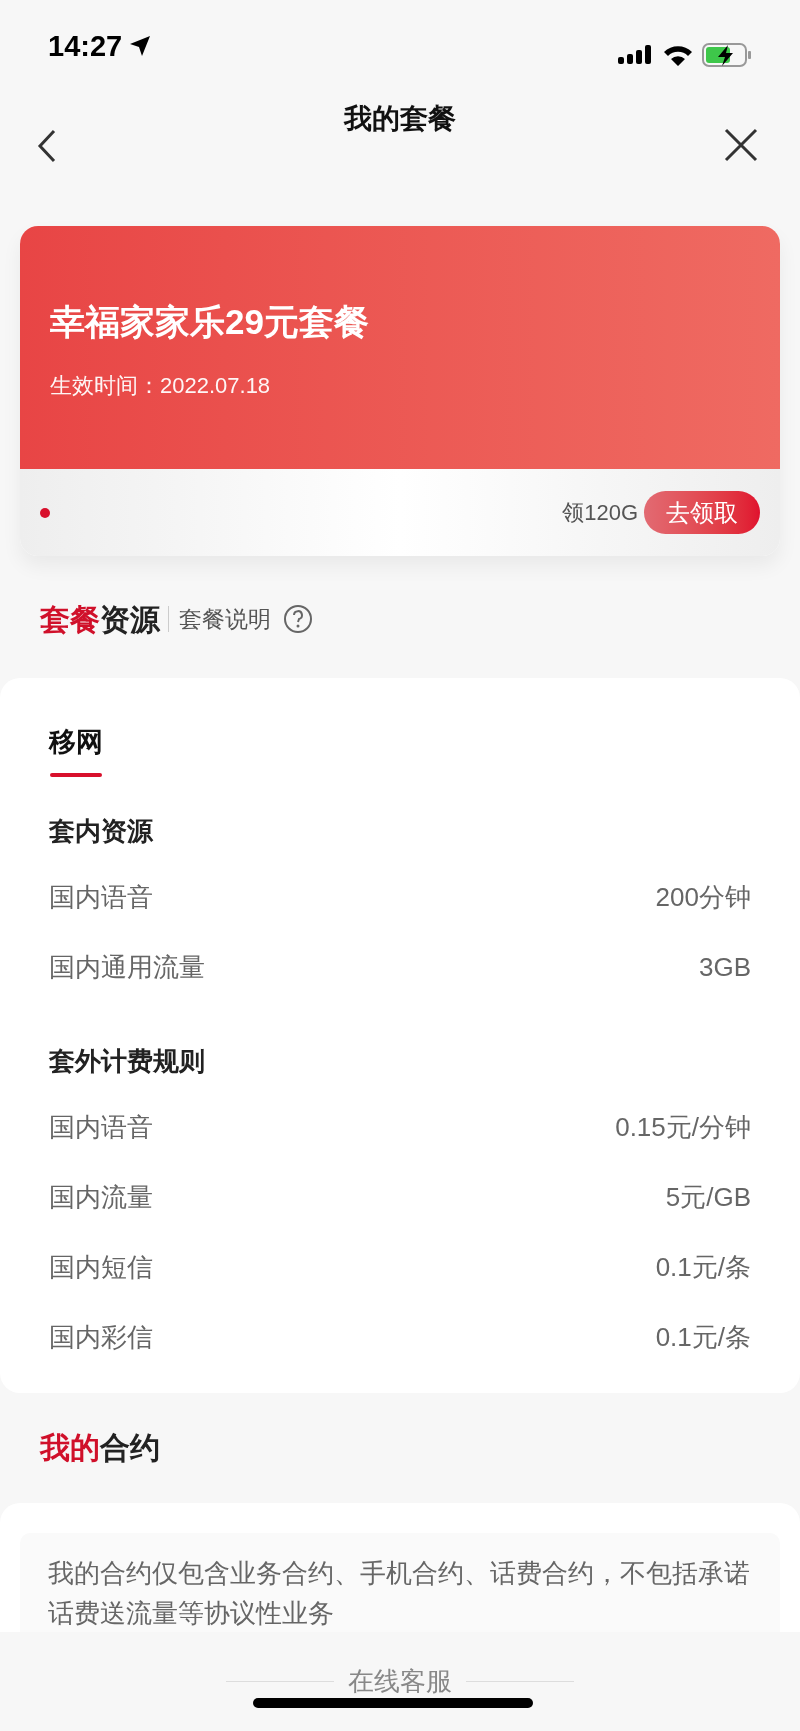 The width and height of the screenshot is (800, 1731). Describe the element at coordinates (127, 1061) in the screenshot. I see `group-title: 套外计费规则` at that location.